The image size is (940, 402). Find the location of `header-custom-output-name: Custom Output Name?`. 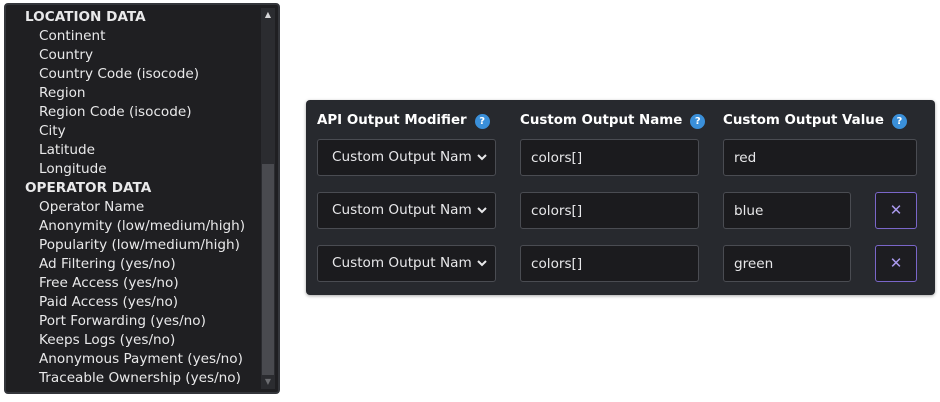

header-custom-output-name: Custom Output Name? is located at coordinates (613, 121).